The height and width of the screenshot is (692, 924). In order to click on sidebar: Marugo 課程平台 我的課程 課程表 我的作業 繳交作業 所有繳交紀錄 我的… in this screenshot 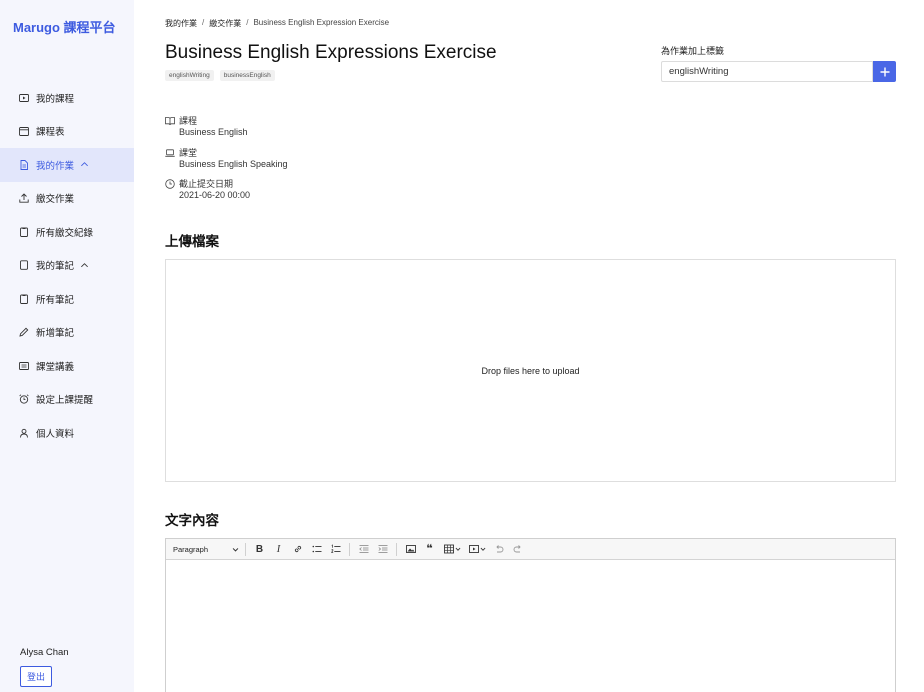, I will do `click(67, 346)`.